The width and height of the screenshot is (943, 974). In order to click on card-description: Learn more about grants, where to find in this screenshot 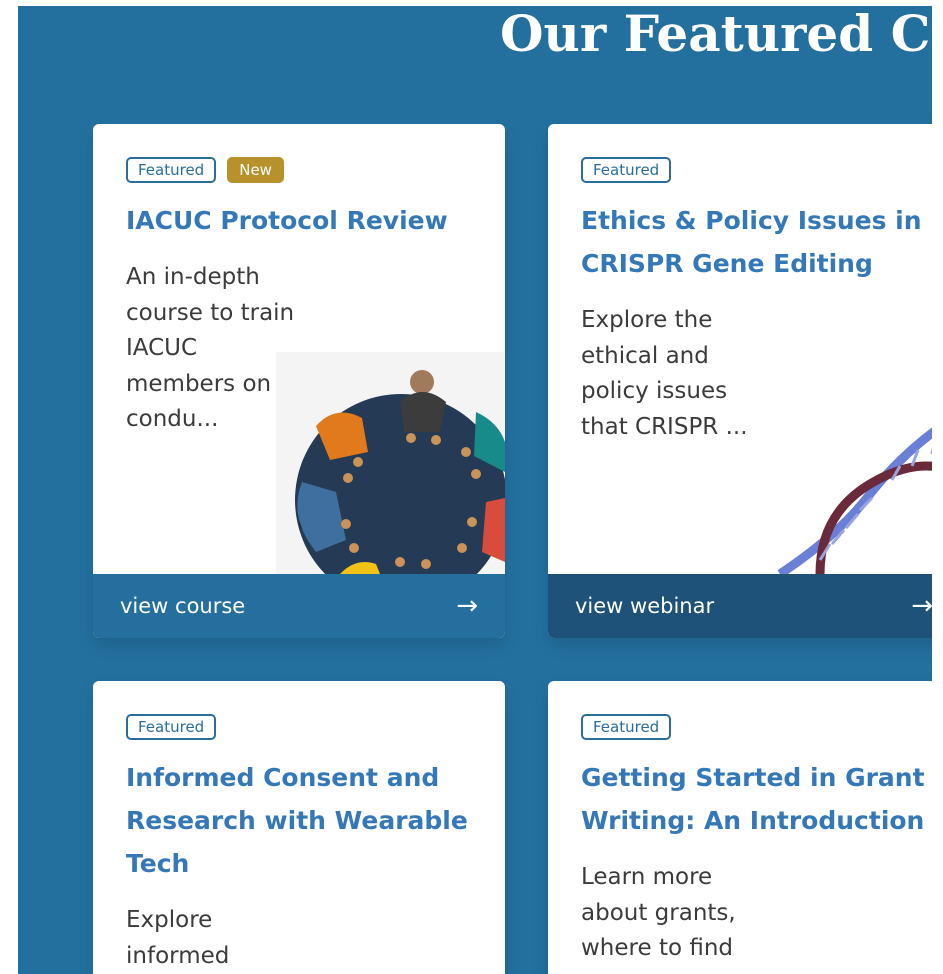, I will do `click(658, 912)`.